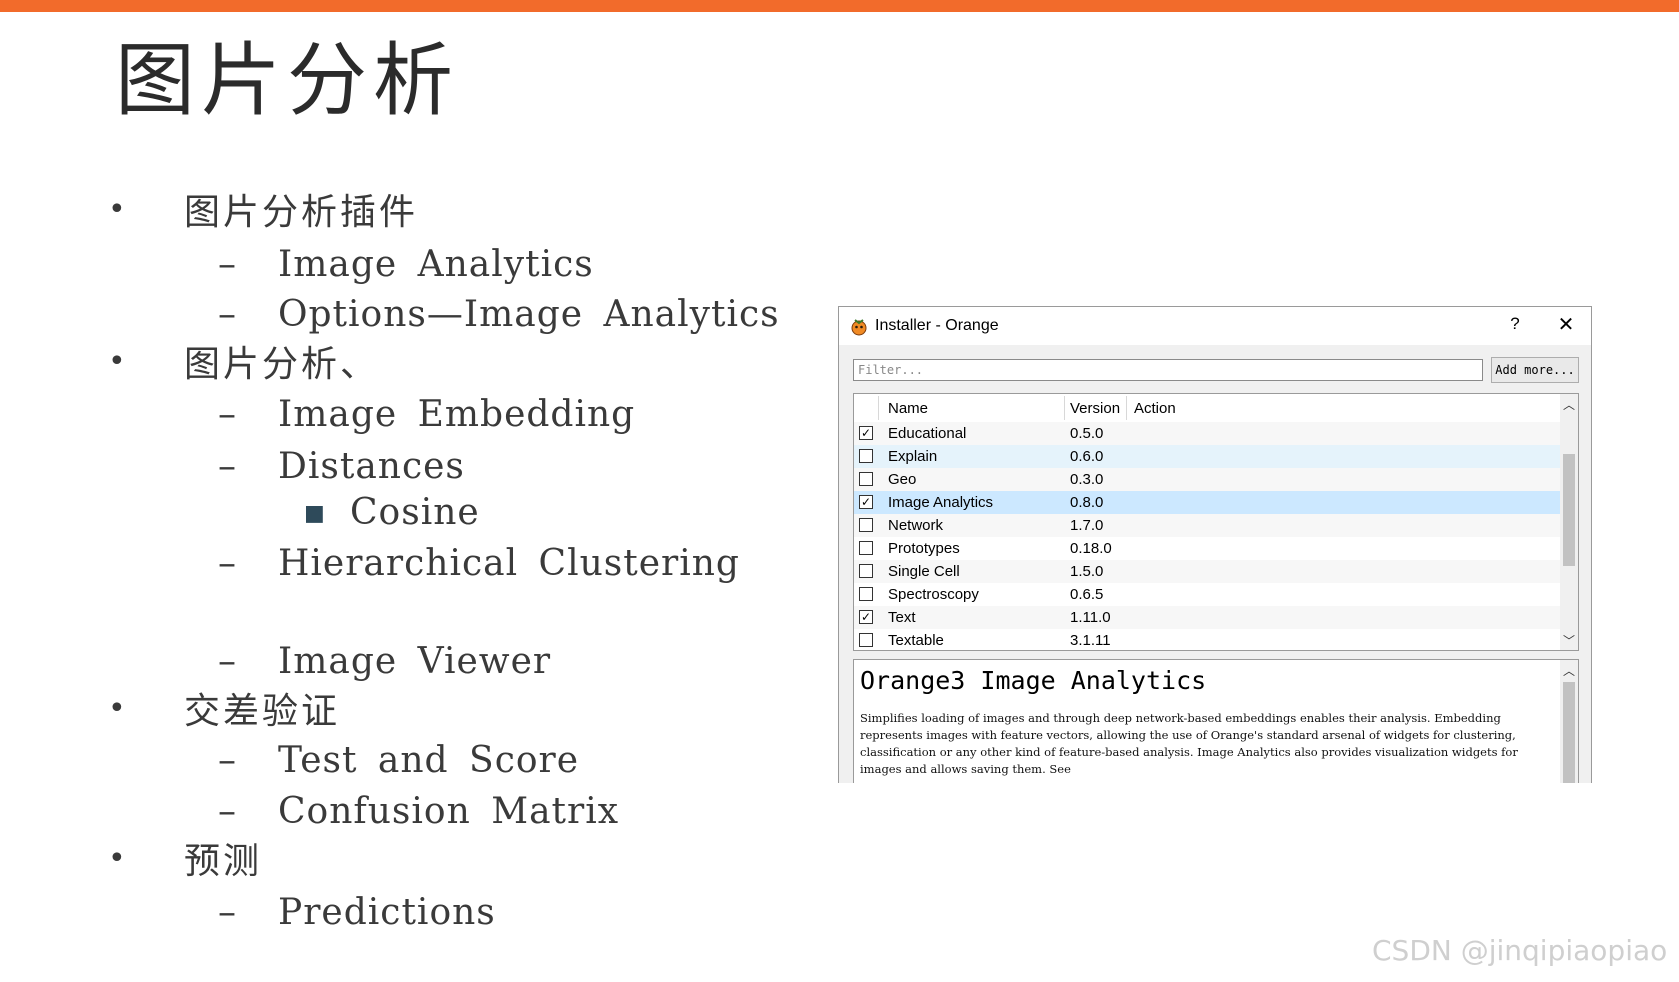 The height and width of the screenshot is (982, 1679). I want to click on outline-item-level-2: – Image Embedding, so click(427, 414).